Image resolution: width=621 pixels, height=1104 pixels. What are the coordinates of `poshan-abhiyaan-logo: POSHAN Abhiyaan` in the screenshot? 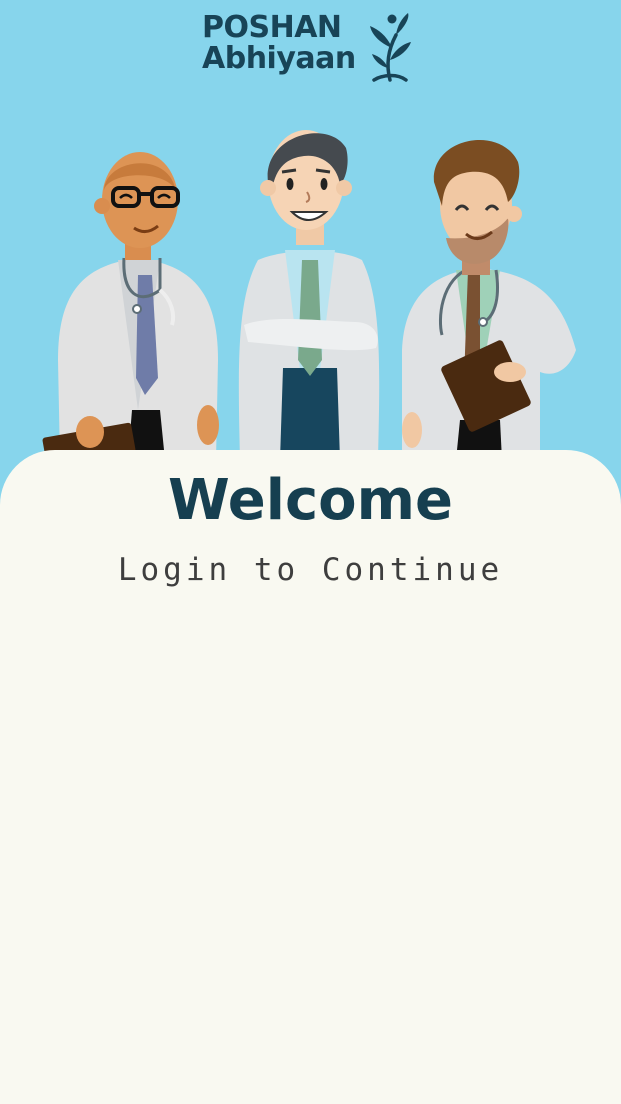 It's located at (308, 48).